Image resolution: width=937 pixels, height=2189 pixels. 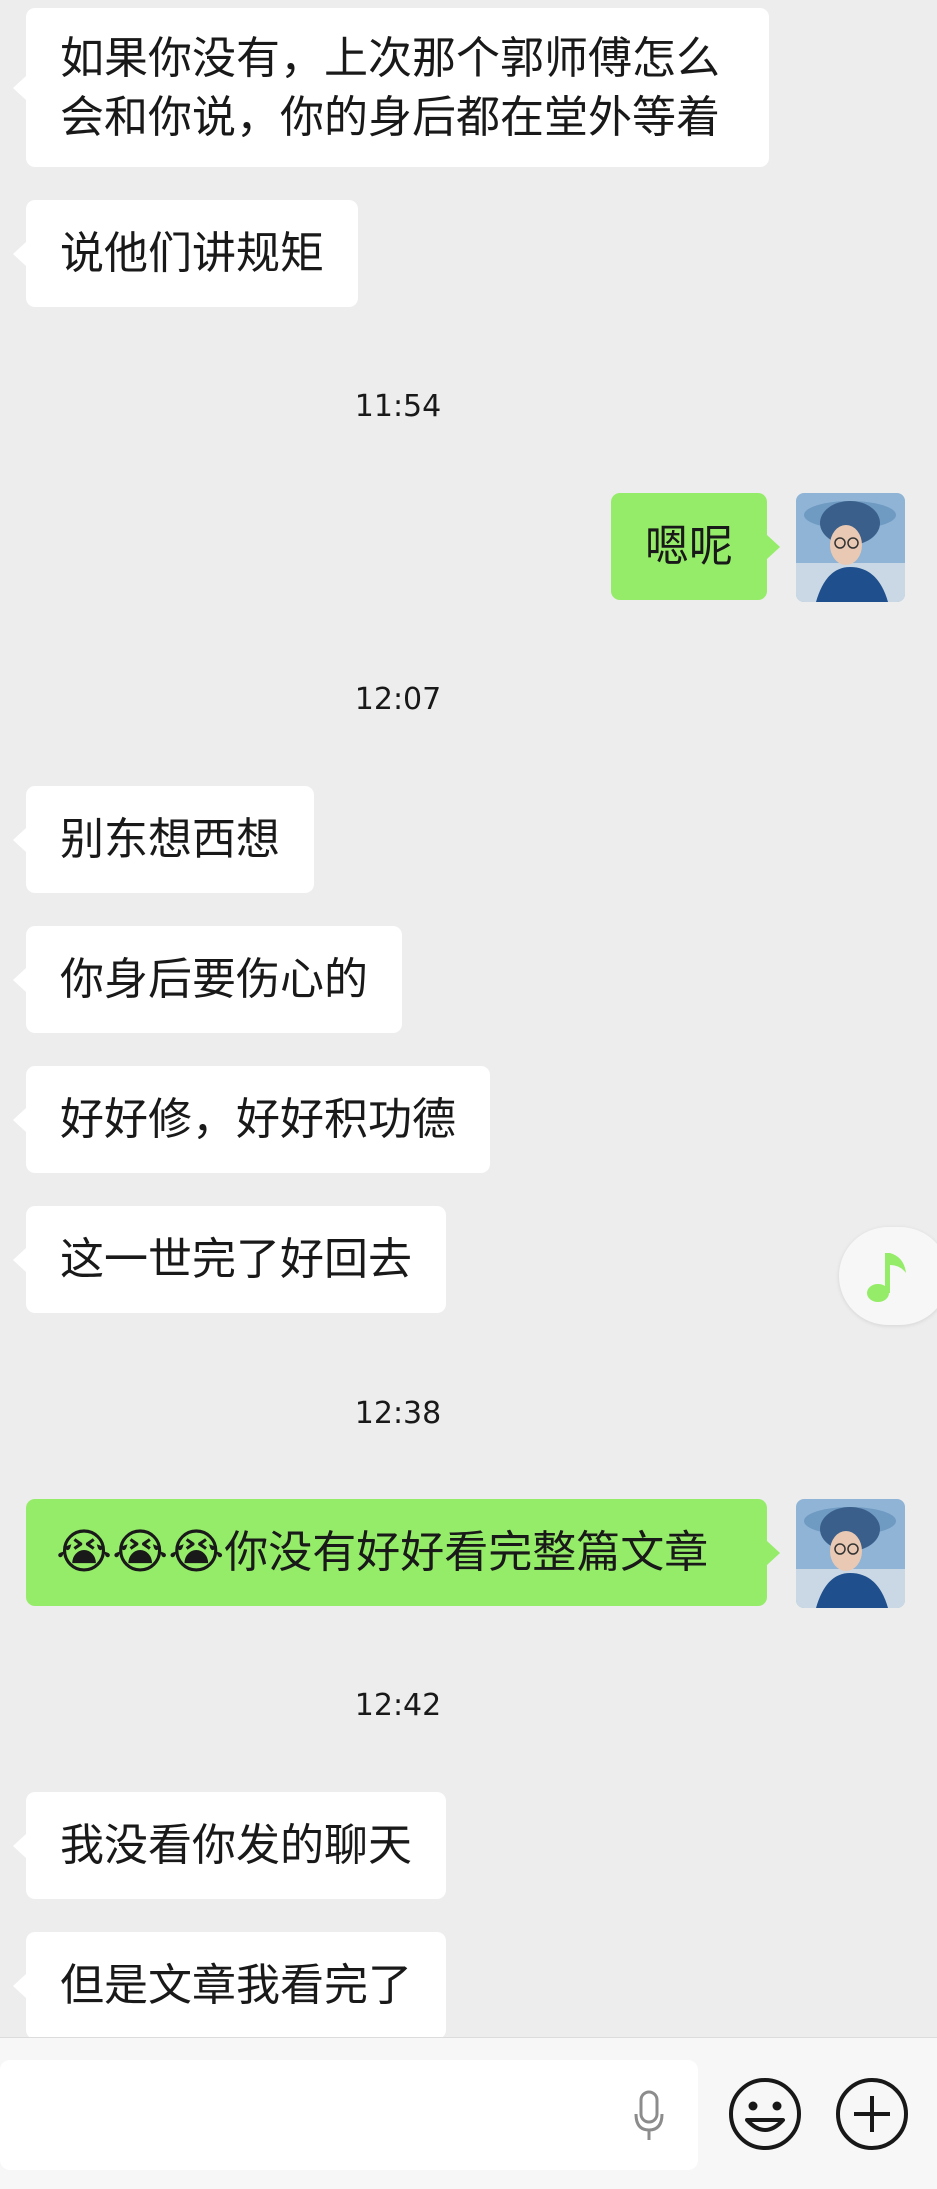 What do you see at coordinates (170, 839) in the screenshot?
I see `message-text: 别东想西想` at bounding box center [170, 839].